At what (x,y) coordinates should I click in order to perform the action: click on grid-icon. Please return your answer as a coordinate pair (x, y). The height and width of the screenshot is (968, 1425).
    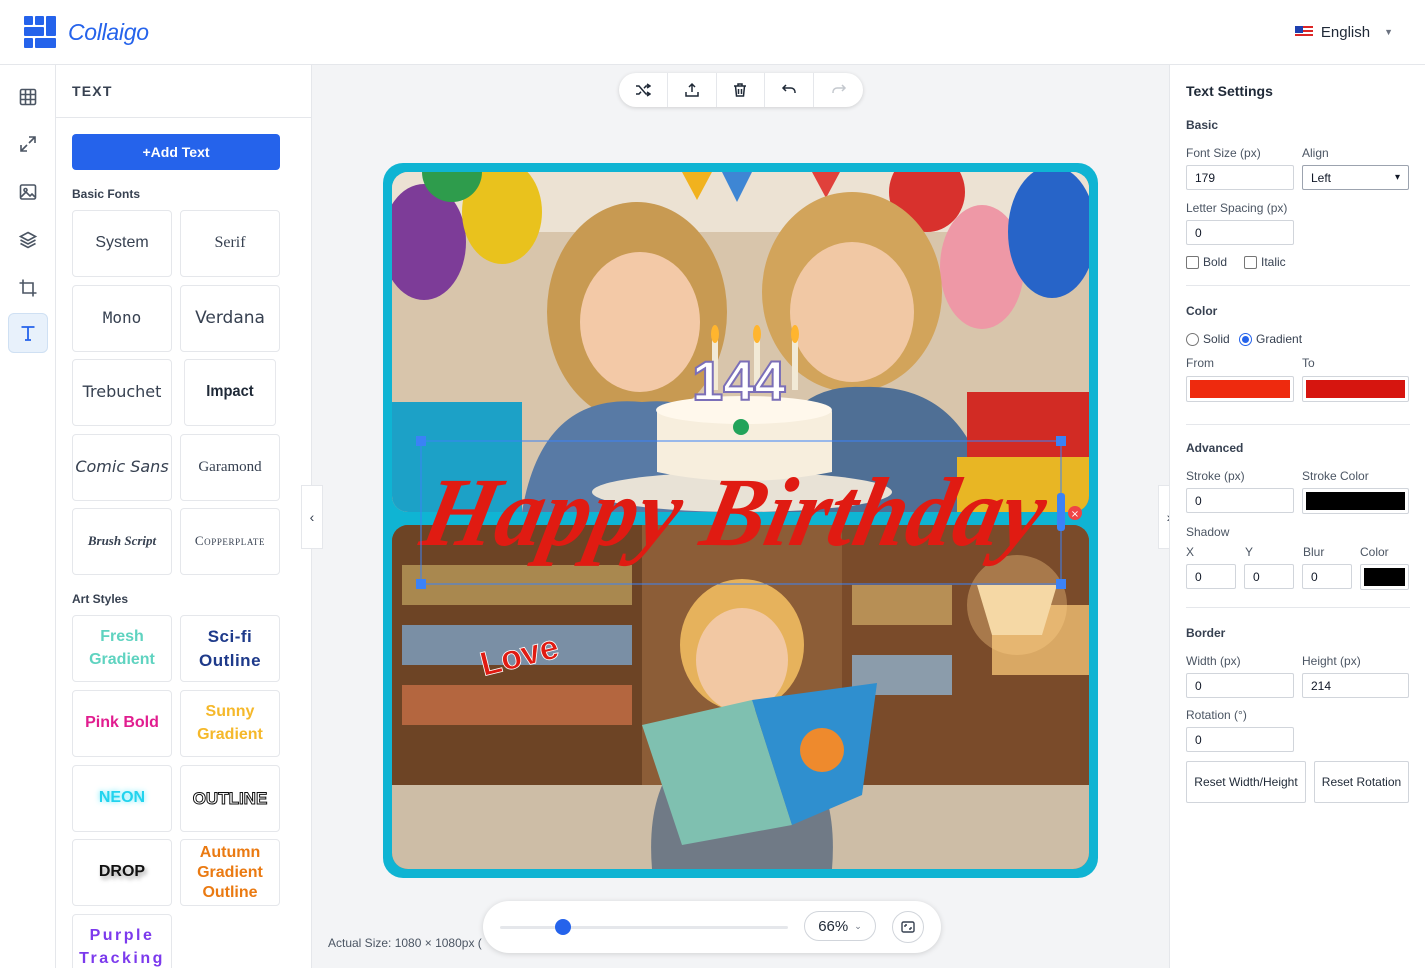
    Looking at the image, I should click on (28, 97).